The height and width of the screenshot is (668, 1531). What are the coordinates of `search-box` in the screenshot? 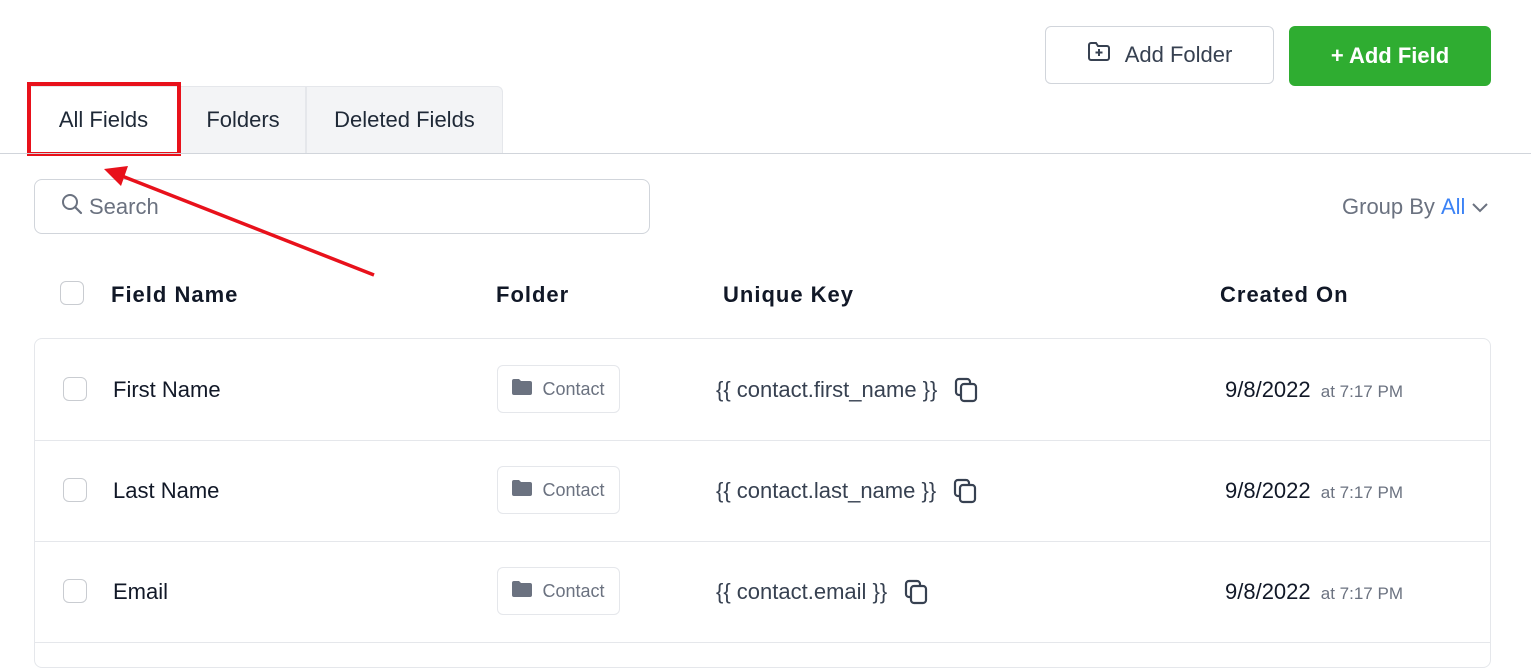 It's located at (342, 206).